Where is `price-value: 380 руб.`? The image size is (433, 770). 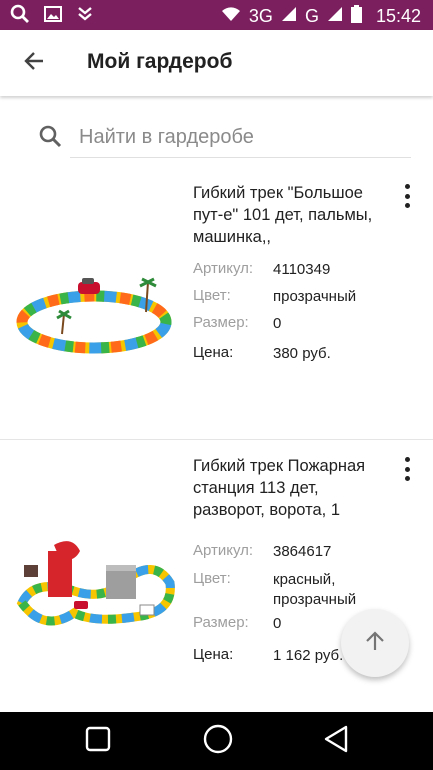 price-value: 380 руб. is located at coordinates (302, 353).